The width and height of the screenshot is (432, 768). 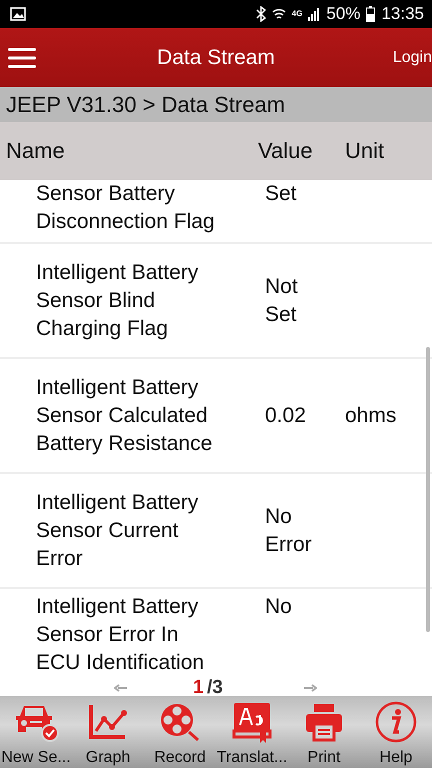 What do you see at coordinates (281, 194) in the screenshot?
I see `parameter-value: Set` at bounding box center [281, 194].